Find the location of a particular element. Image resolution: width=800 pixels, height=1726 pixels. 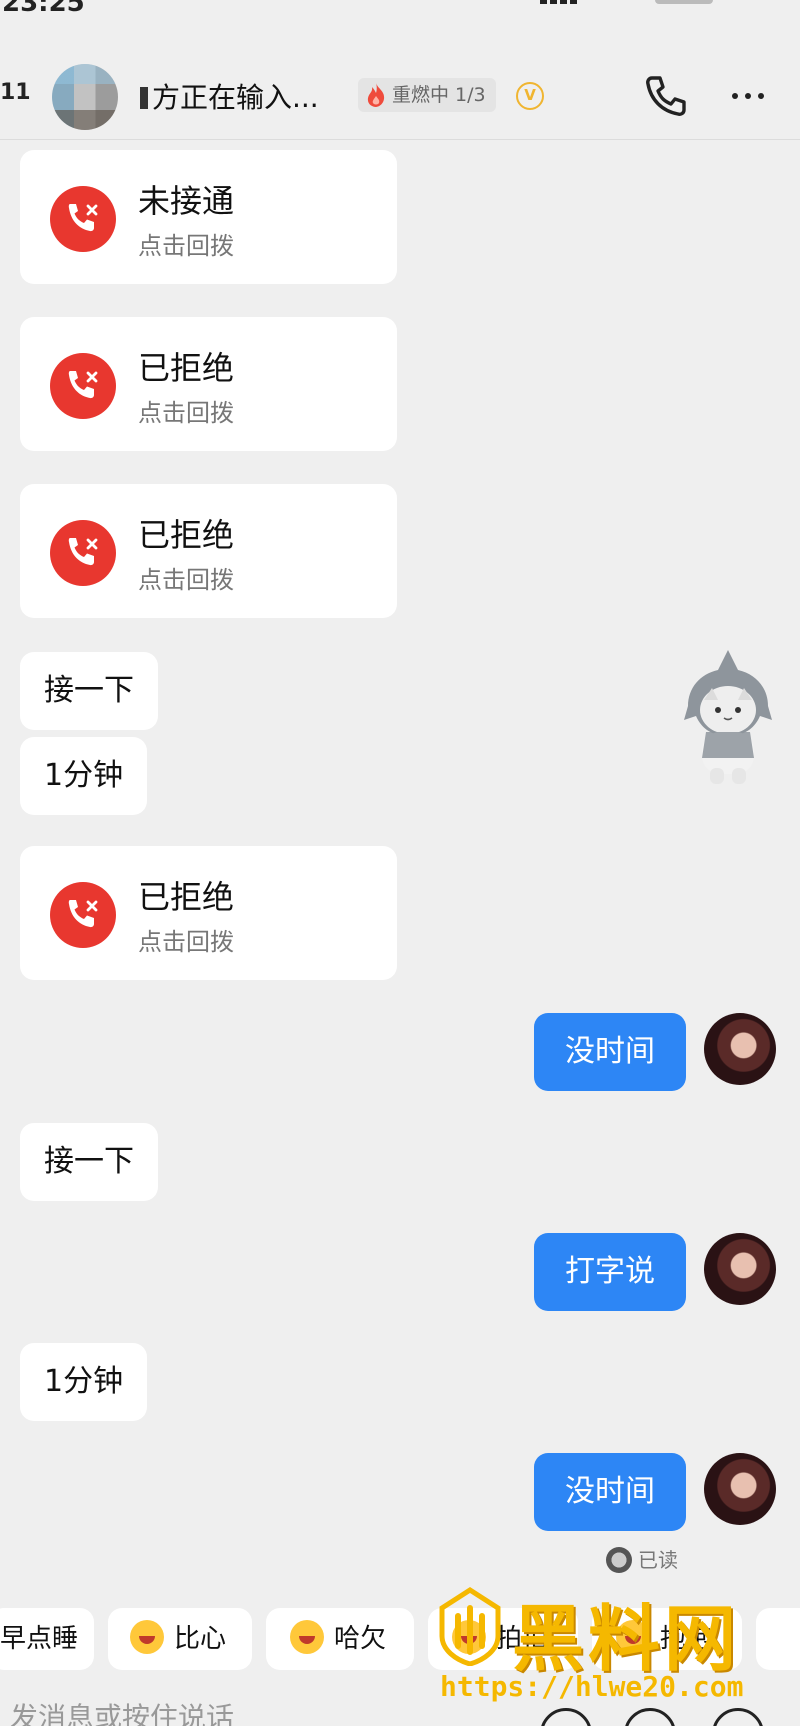

quick-reply-chip: 哈欠 is located at coordinates (340, 1639).